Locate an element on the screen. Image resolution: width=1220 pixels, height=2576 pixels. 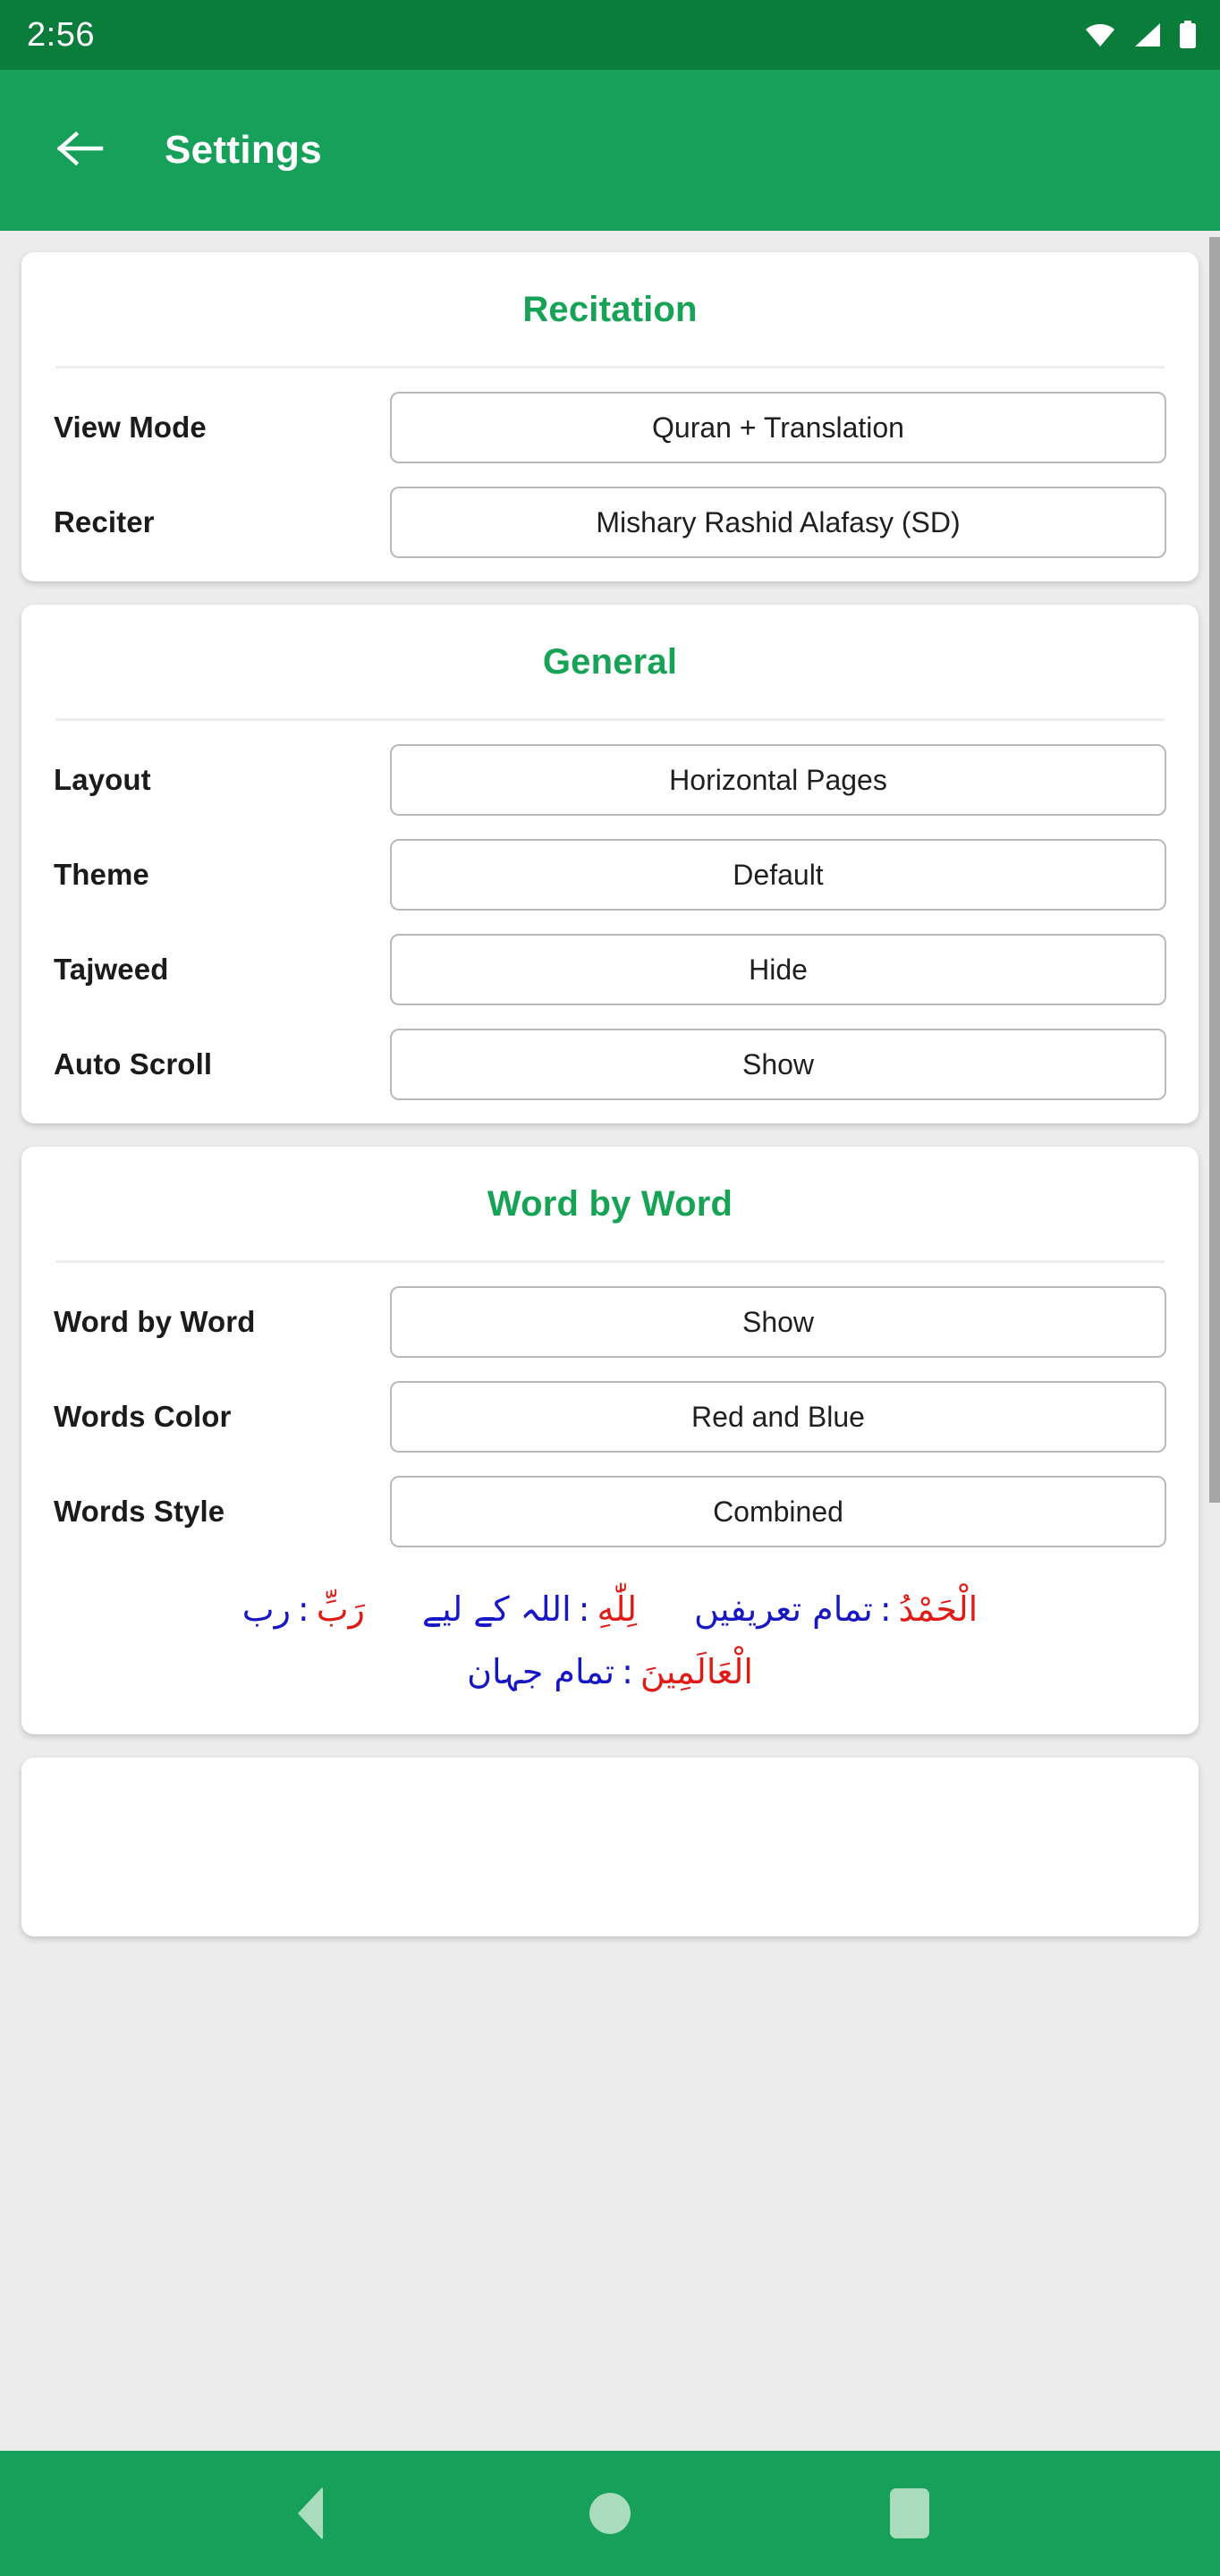
scrollbar-thumb is located at coordinates (1215, 870).